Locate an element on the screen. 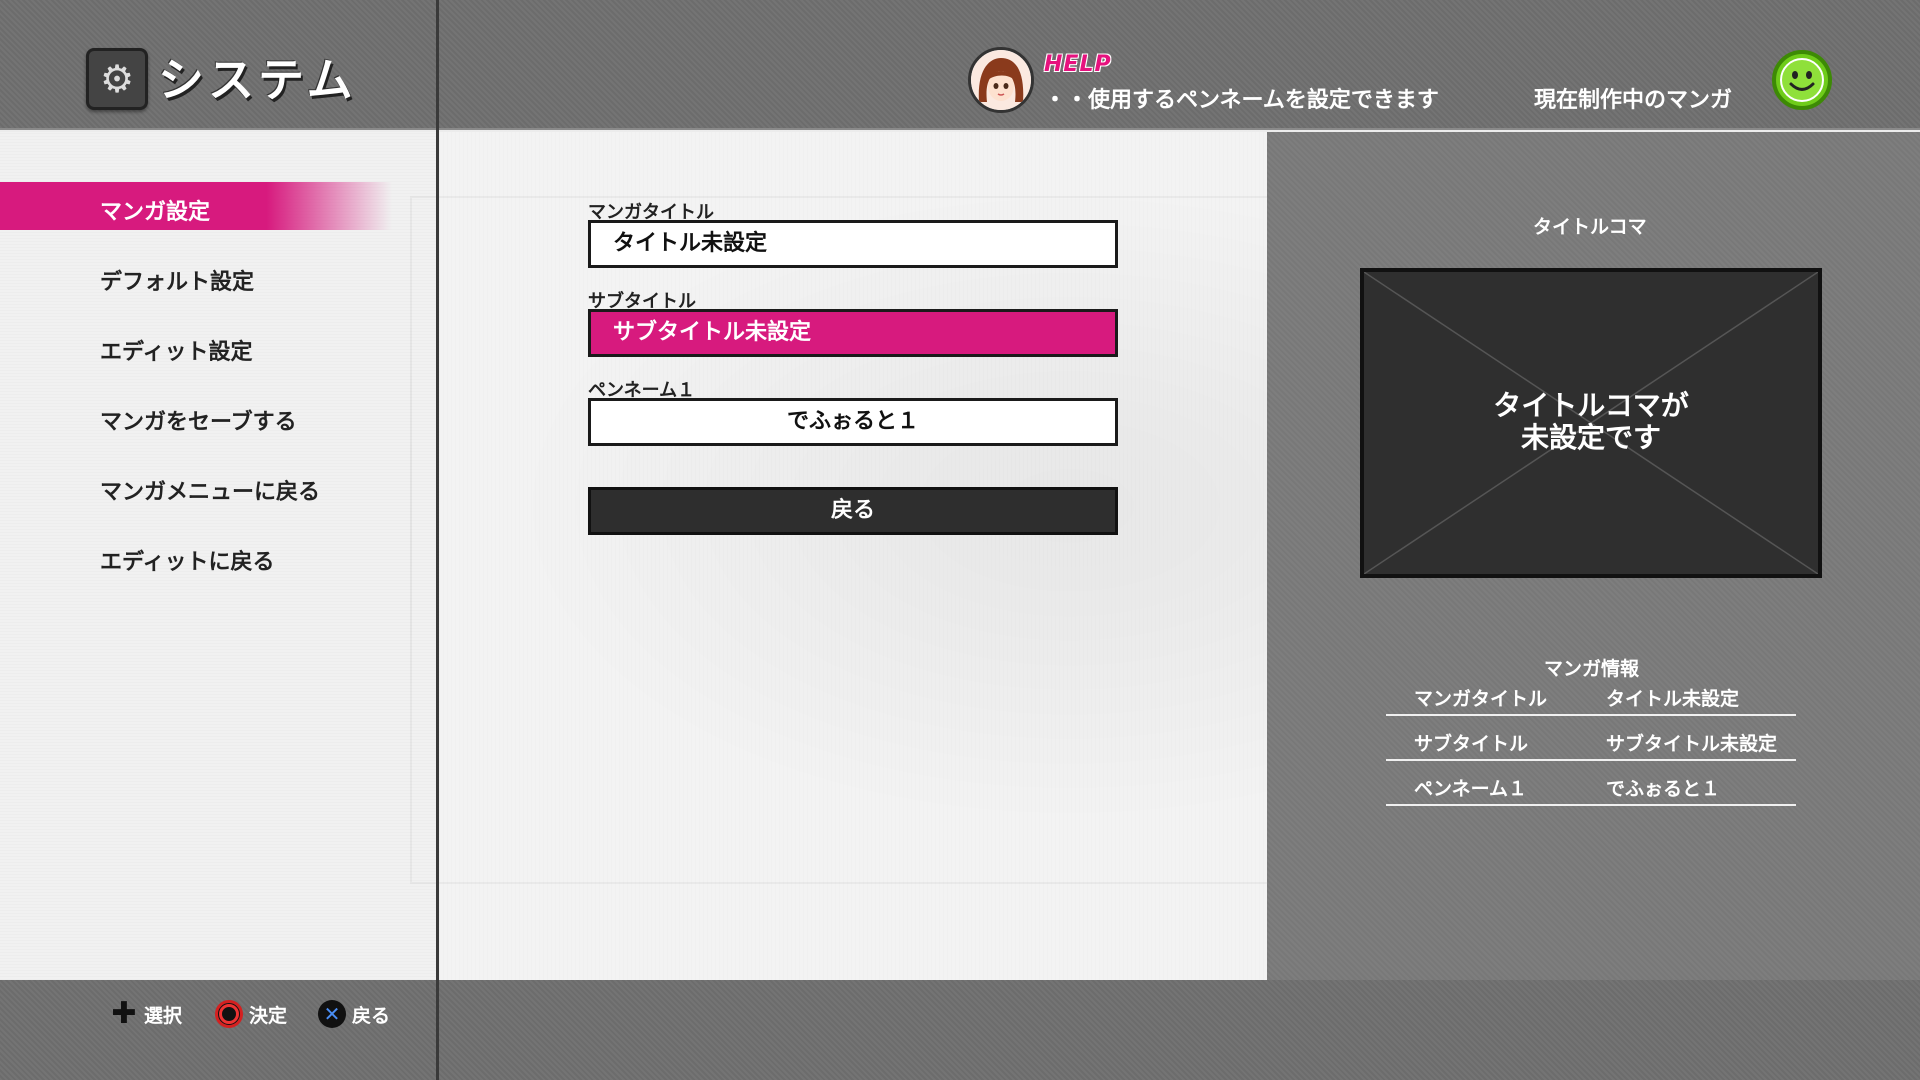  info-row: マンガタイトル タイトル未設定 is located at coordinates (1591, 697).